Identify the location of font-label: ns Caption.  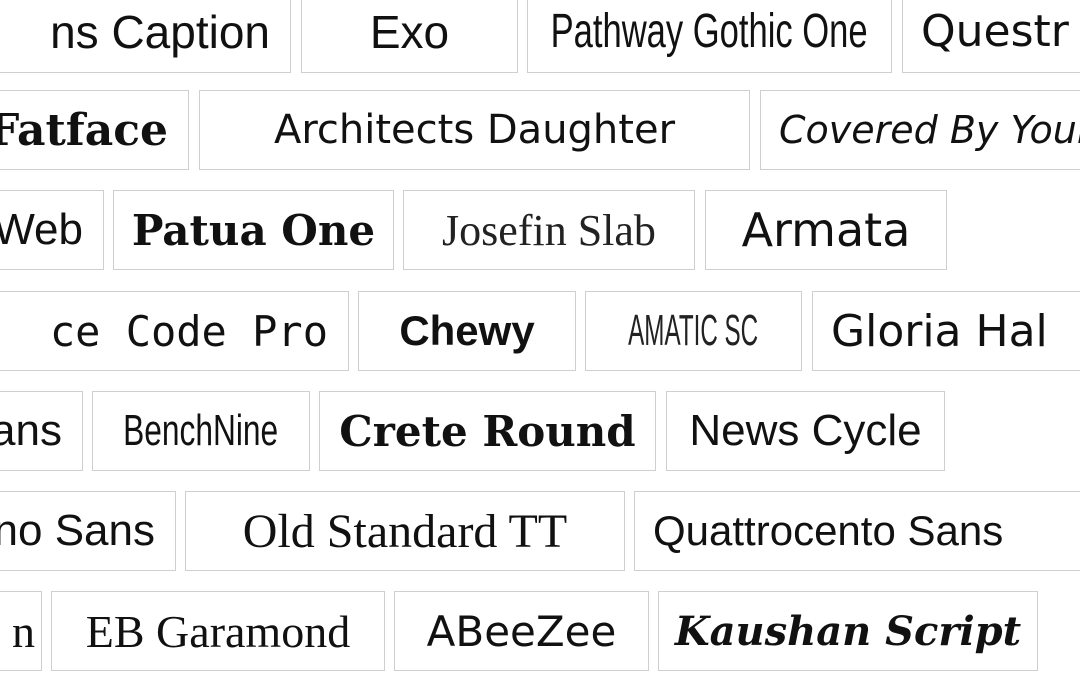
(160, 31).